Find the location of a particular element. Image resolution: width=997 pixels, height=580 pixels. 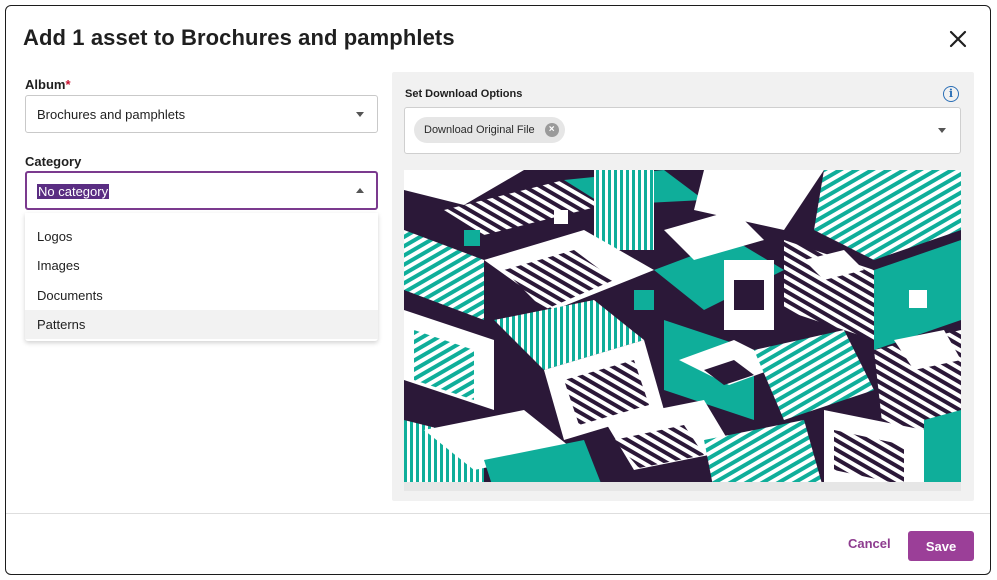

close-icon is located at coordinates (958, 39).